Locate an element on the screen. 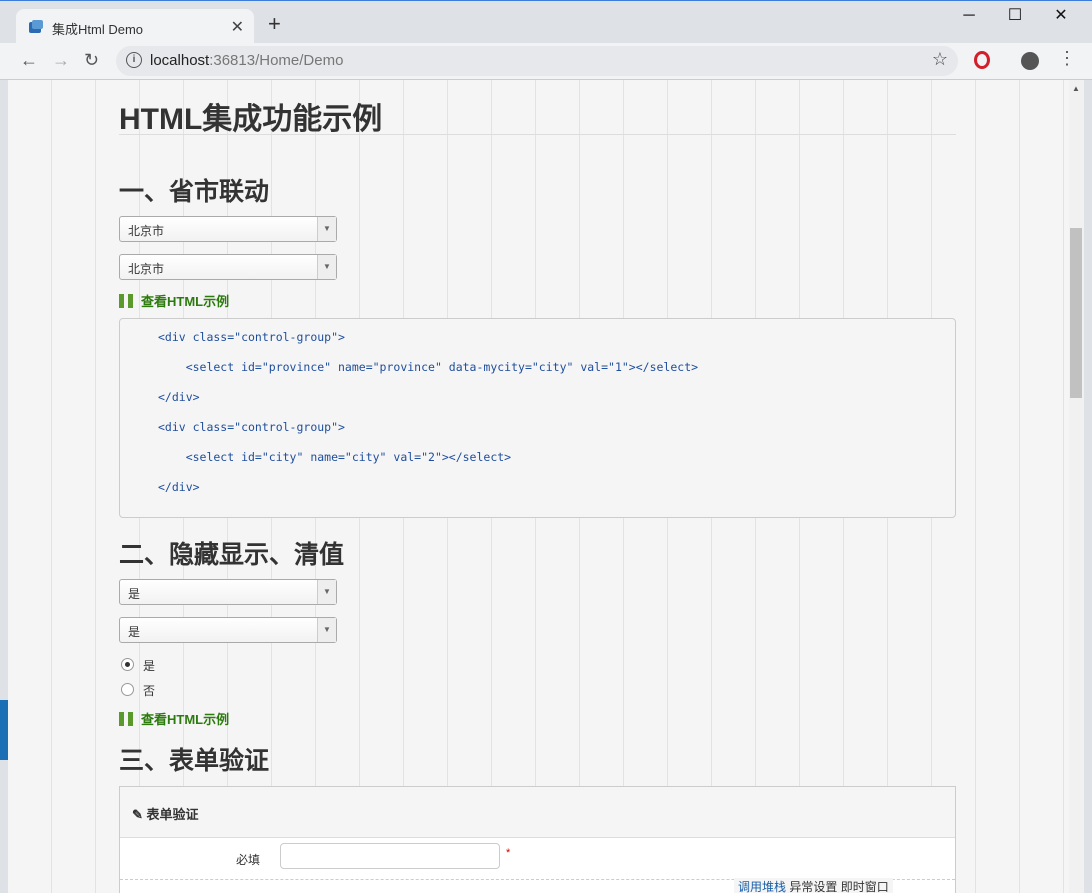 Image resolution: width=1092 pixels, height=893 pixels. url-host: localhost is located at coordinates (180, 60).